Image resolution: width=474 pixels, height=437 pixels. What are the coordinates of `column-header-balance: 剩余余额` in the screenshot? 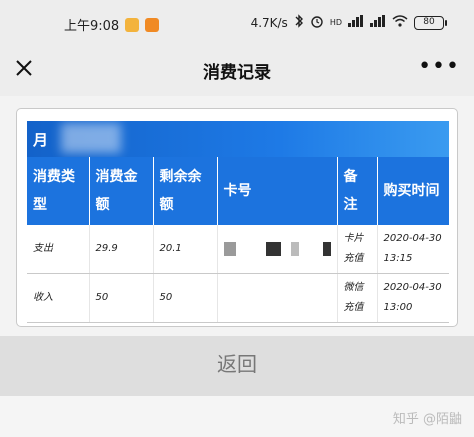 It's located at (185, 191).